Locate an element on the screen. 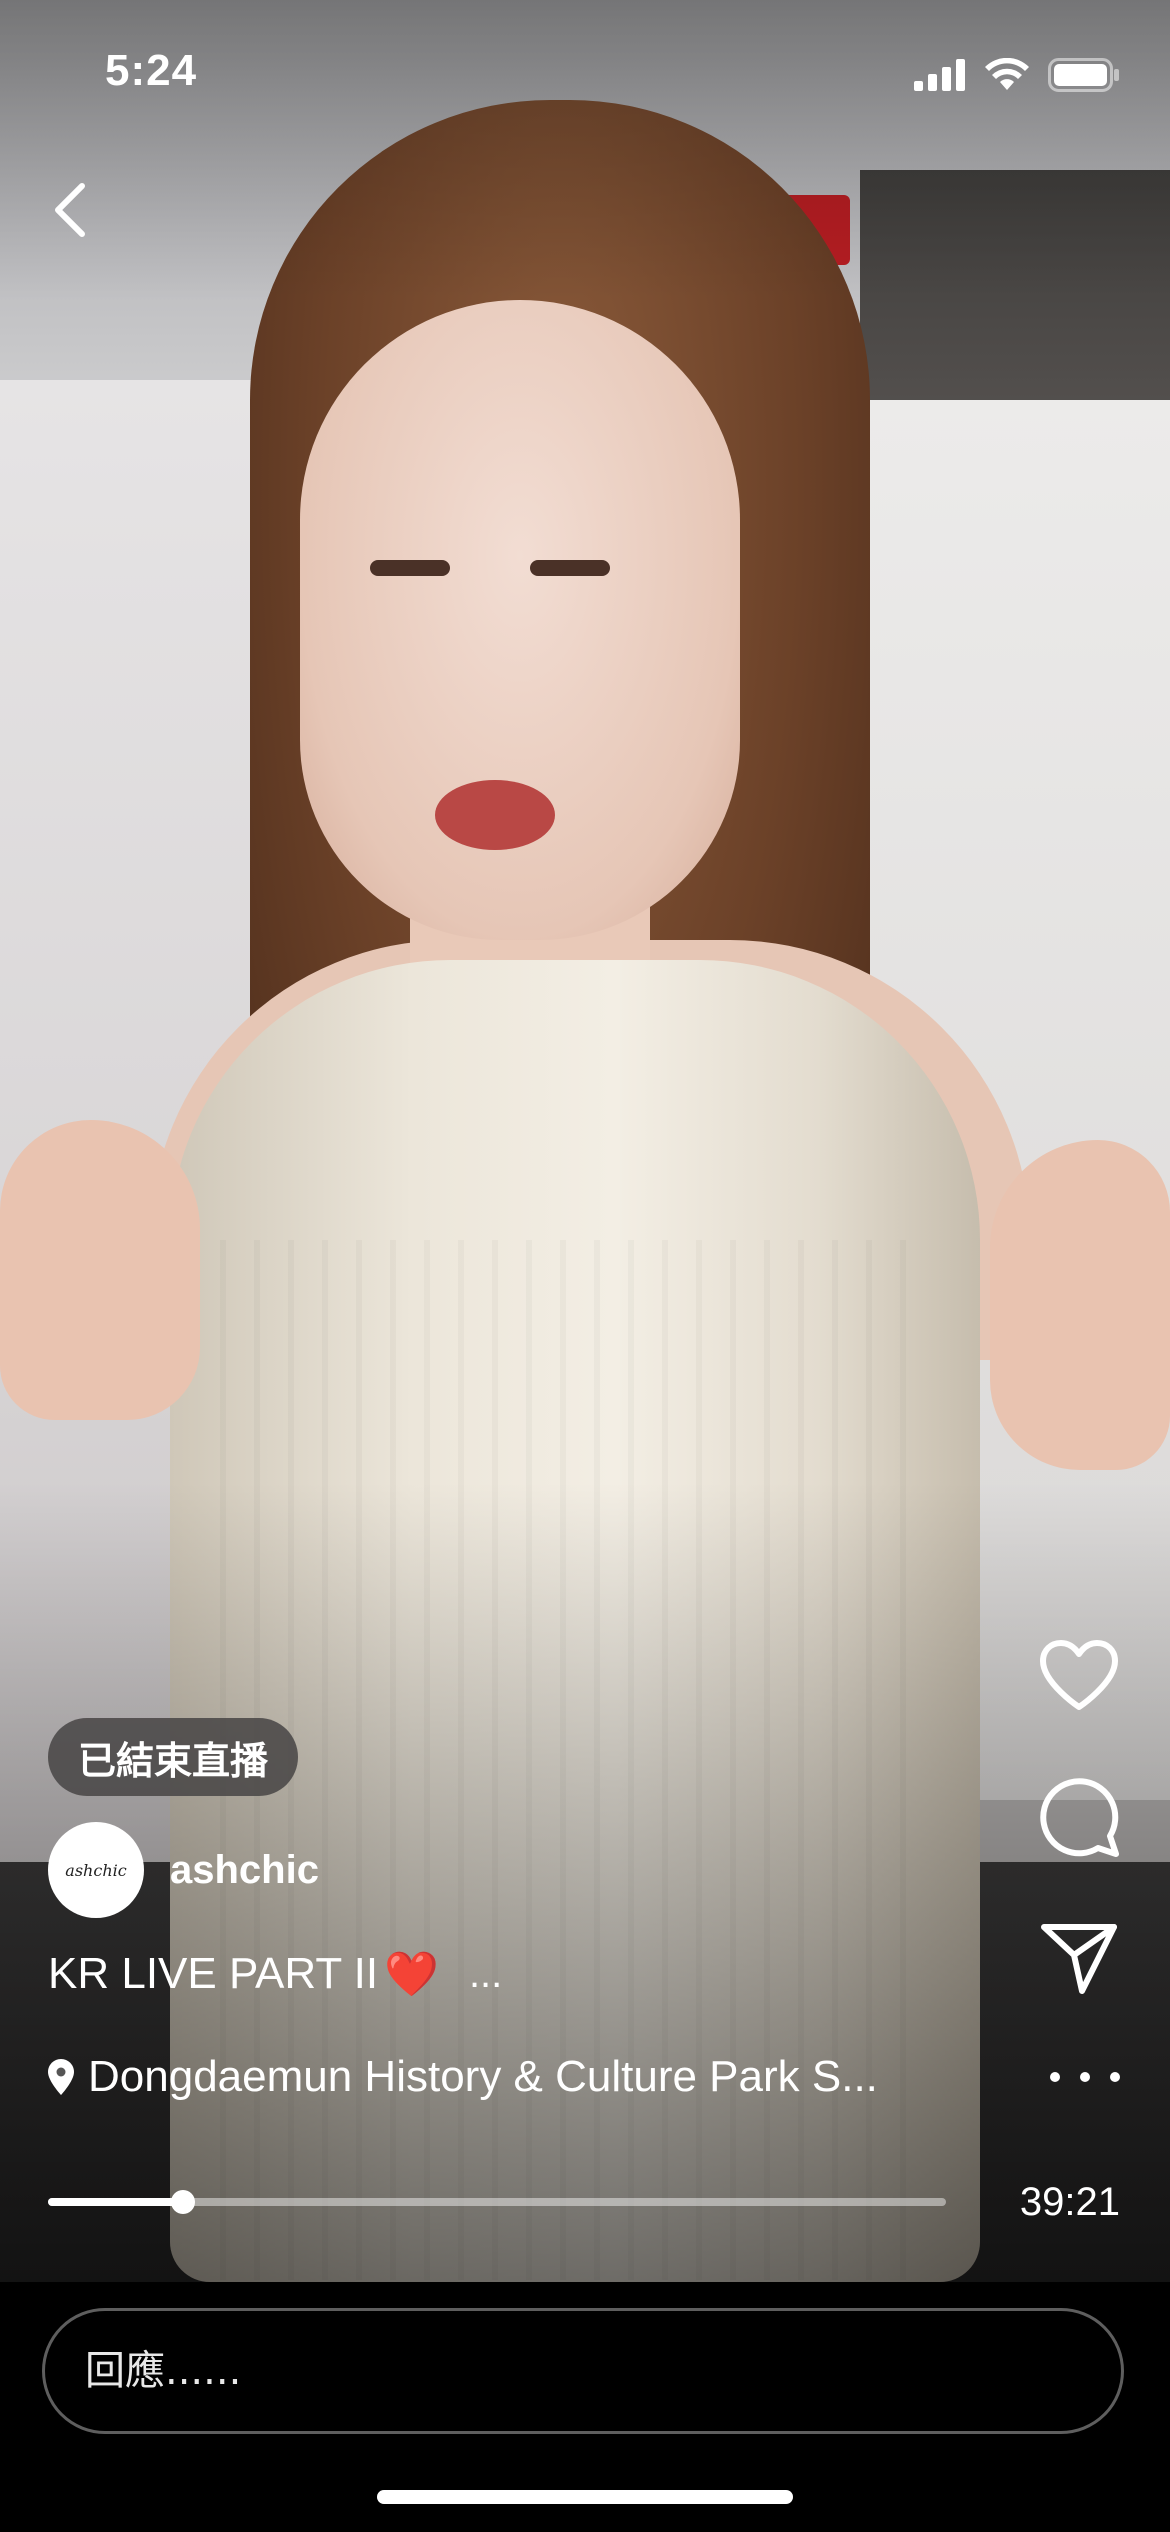  reply-input is located at coordinates (583, 2371).